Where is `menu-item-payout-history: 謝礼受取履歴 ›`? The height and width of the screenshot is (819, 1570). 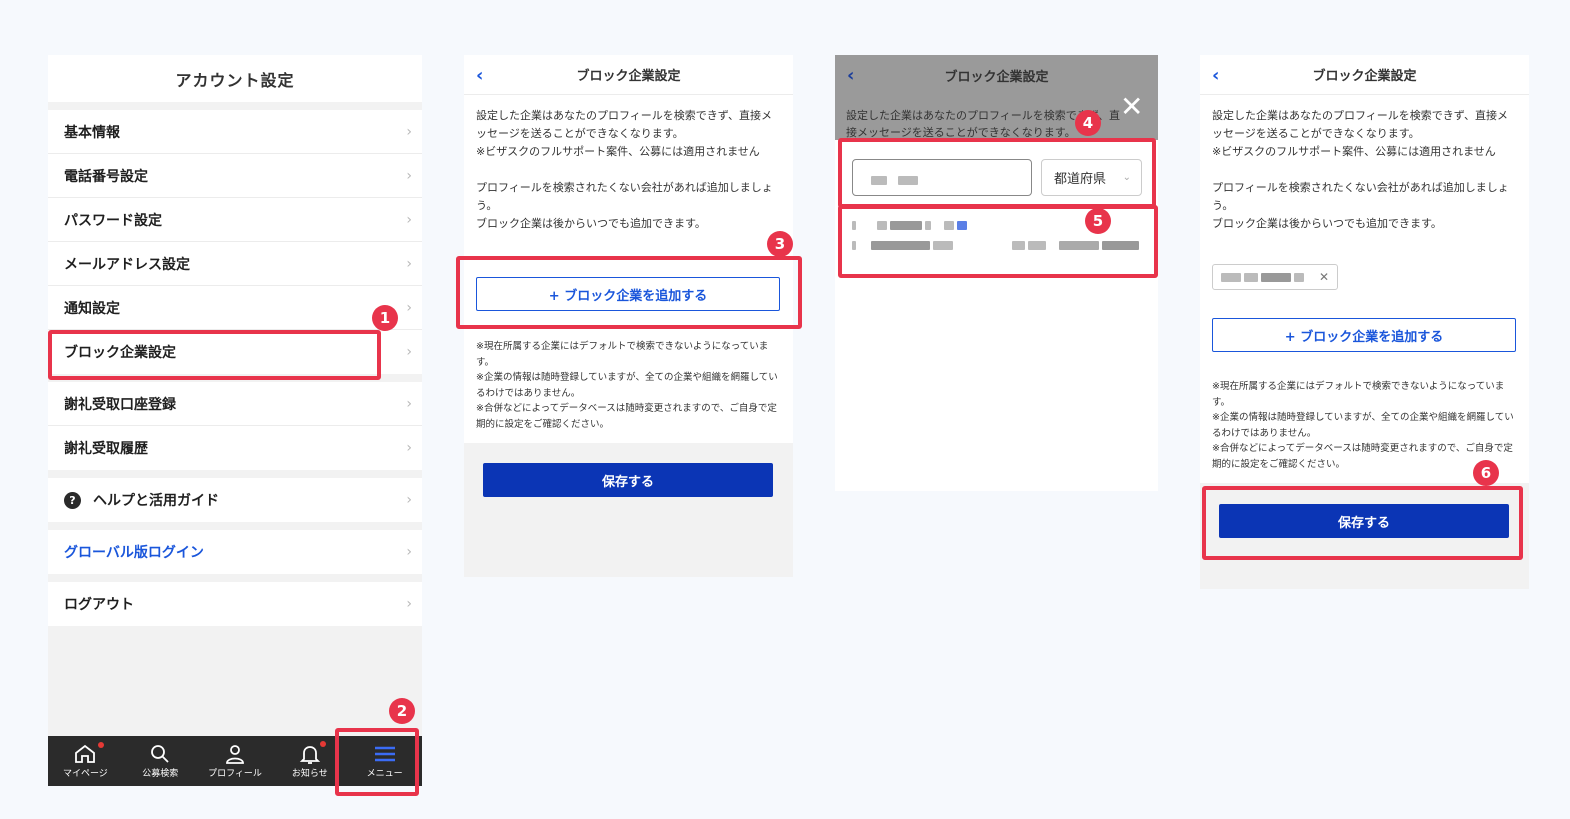 menu-item-payout-history: 謝礼受取履歴 › is located at coordinates (235, 448).